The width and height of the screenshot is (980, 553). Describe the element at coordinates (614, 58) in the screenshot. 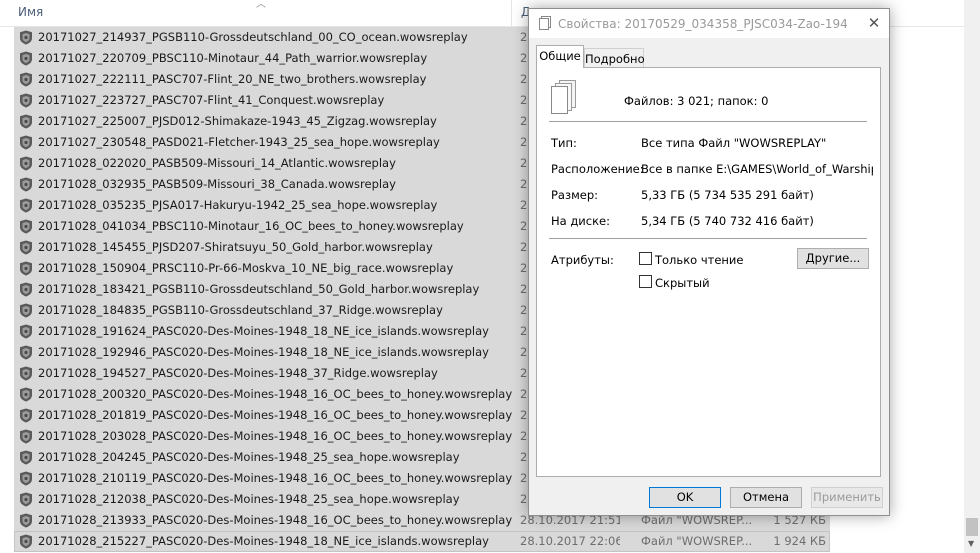

I see `tab-details: Подробно` at that location.